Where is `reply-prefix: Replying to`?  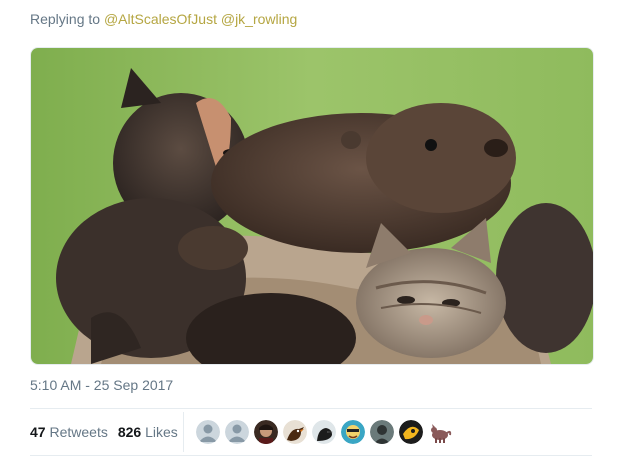 reply-prefix: Replying to is located at coordinates (65, 19).